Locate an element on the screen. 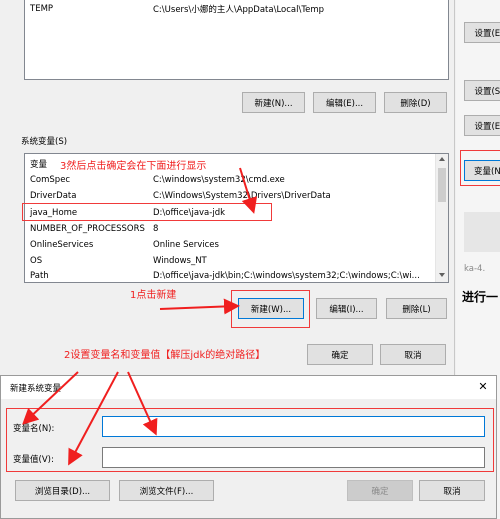 This screenshot has width=500, height=519. arrow-to-name-label is located at coordinates (50, 398).